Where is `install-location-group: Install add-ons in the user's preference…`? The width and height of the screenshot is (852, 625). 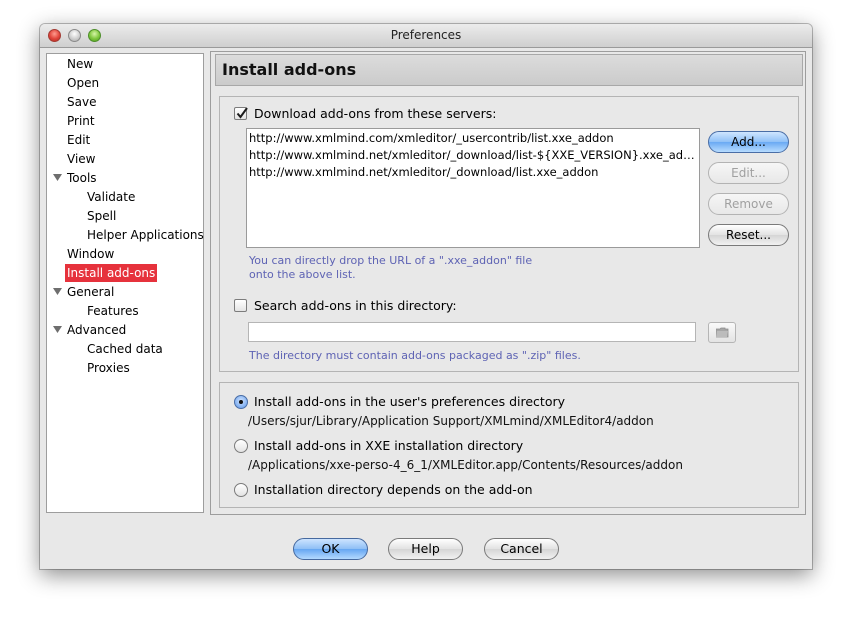 install-location-group: Install add-ons in the user's preference… is located at coordinates (509, 445).